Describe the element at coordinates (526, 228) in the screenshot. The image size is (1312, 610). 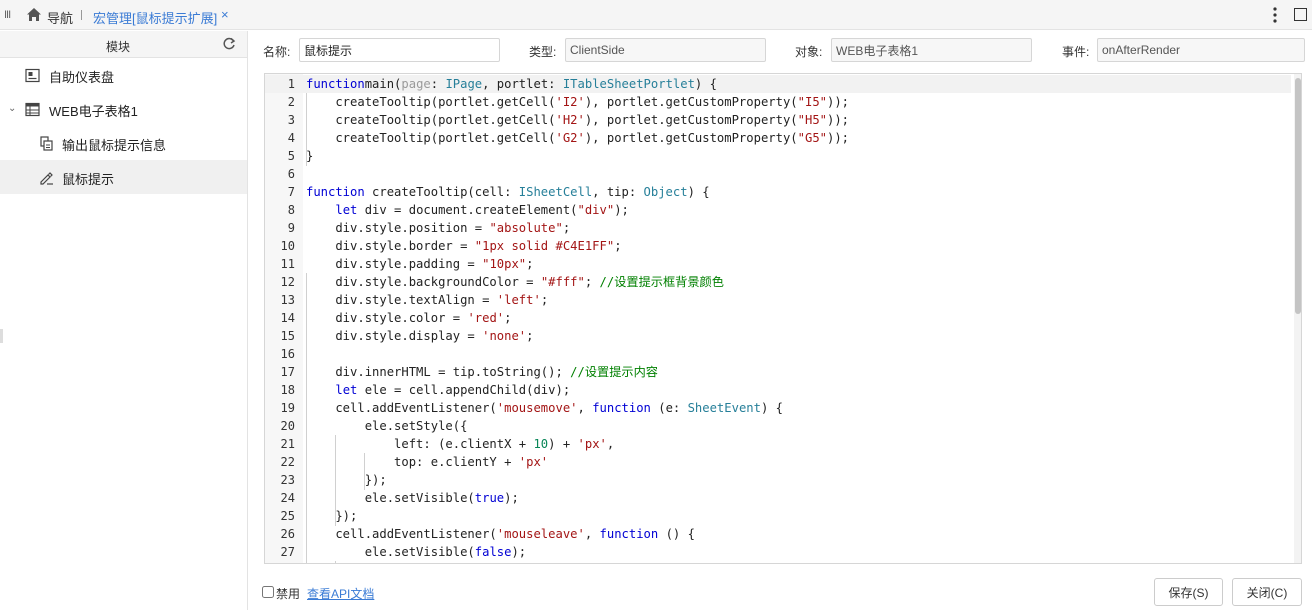
I see `code-token: "absolute"` at that location.